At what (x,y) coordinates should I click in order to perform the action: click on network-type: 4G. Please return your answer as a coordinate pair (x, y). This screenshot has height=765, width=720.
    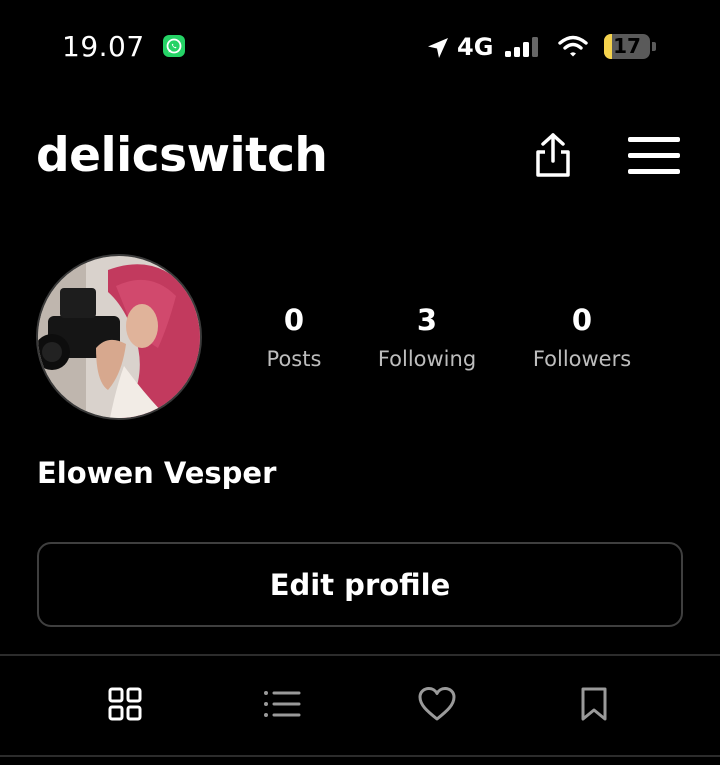
    Looking at the image, I should click on (475, 47).